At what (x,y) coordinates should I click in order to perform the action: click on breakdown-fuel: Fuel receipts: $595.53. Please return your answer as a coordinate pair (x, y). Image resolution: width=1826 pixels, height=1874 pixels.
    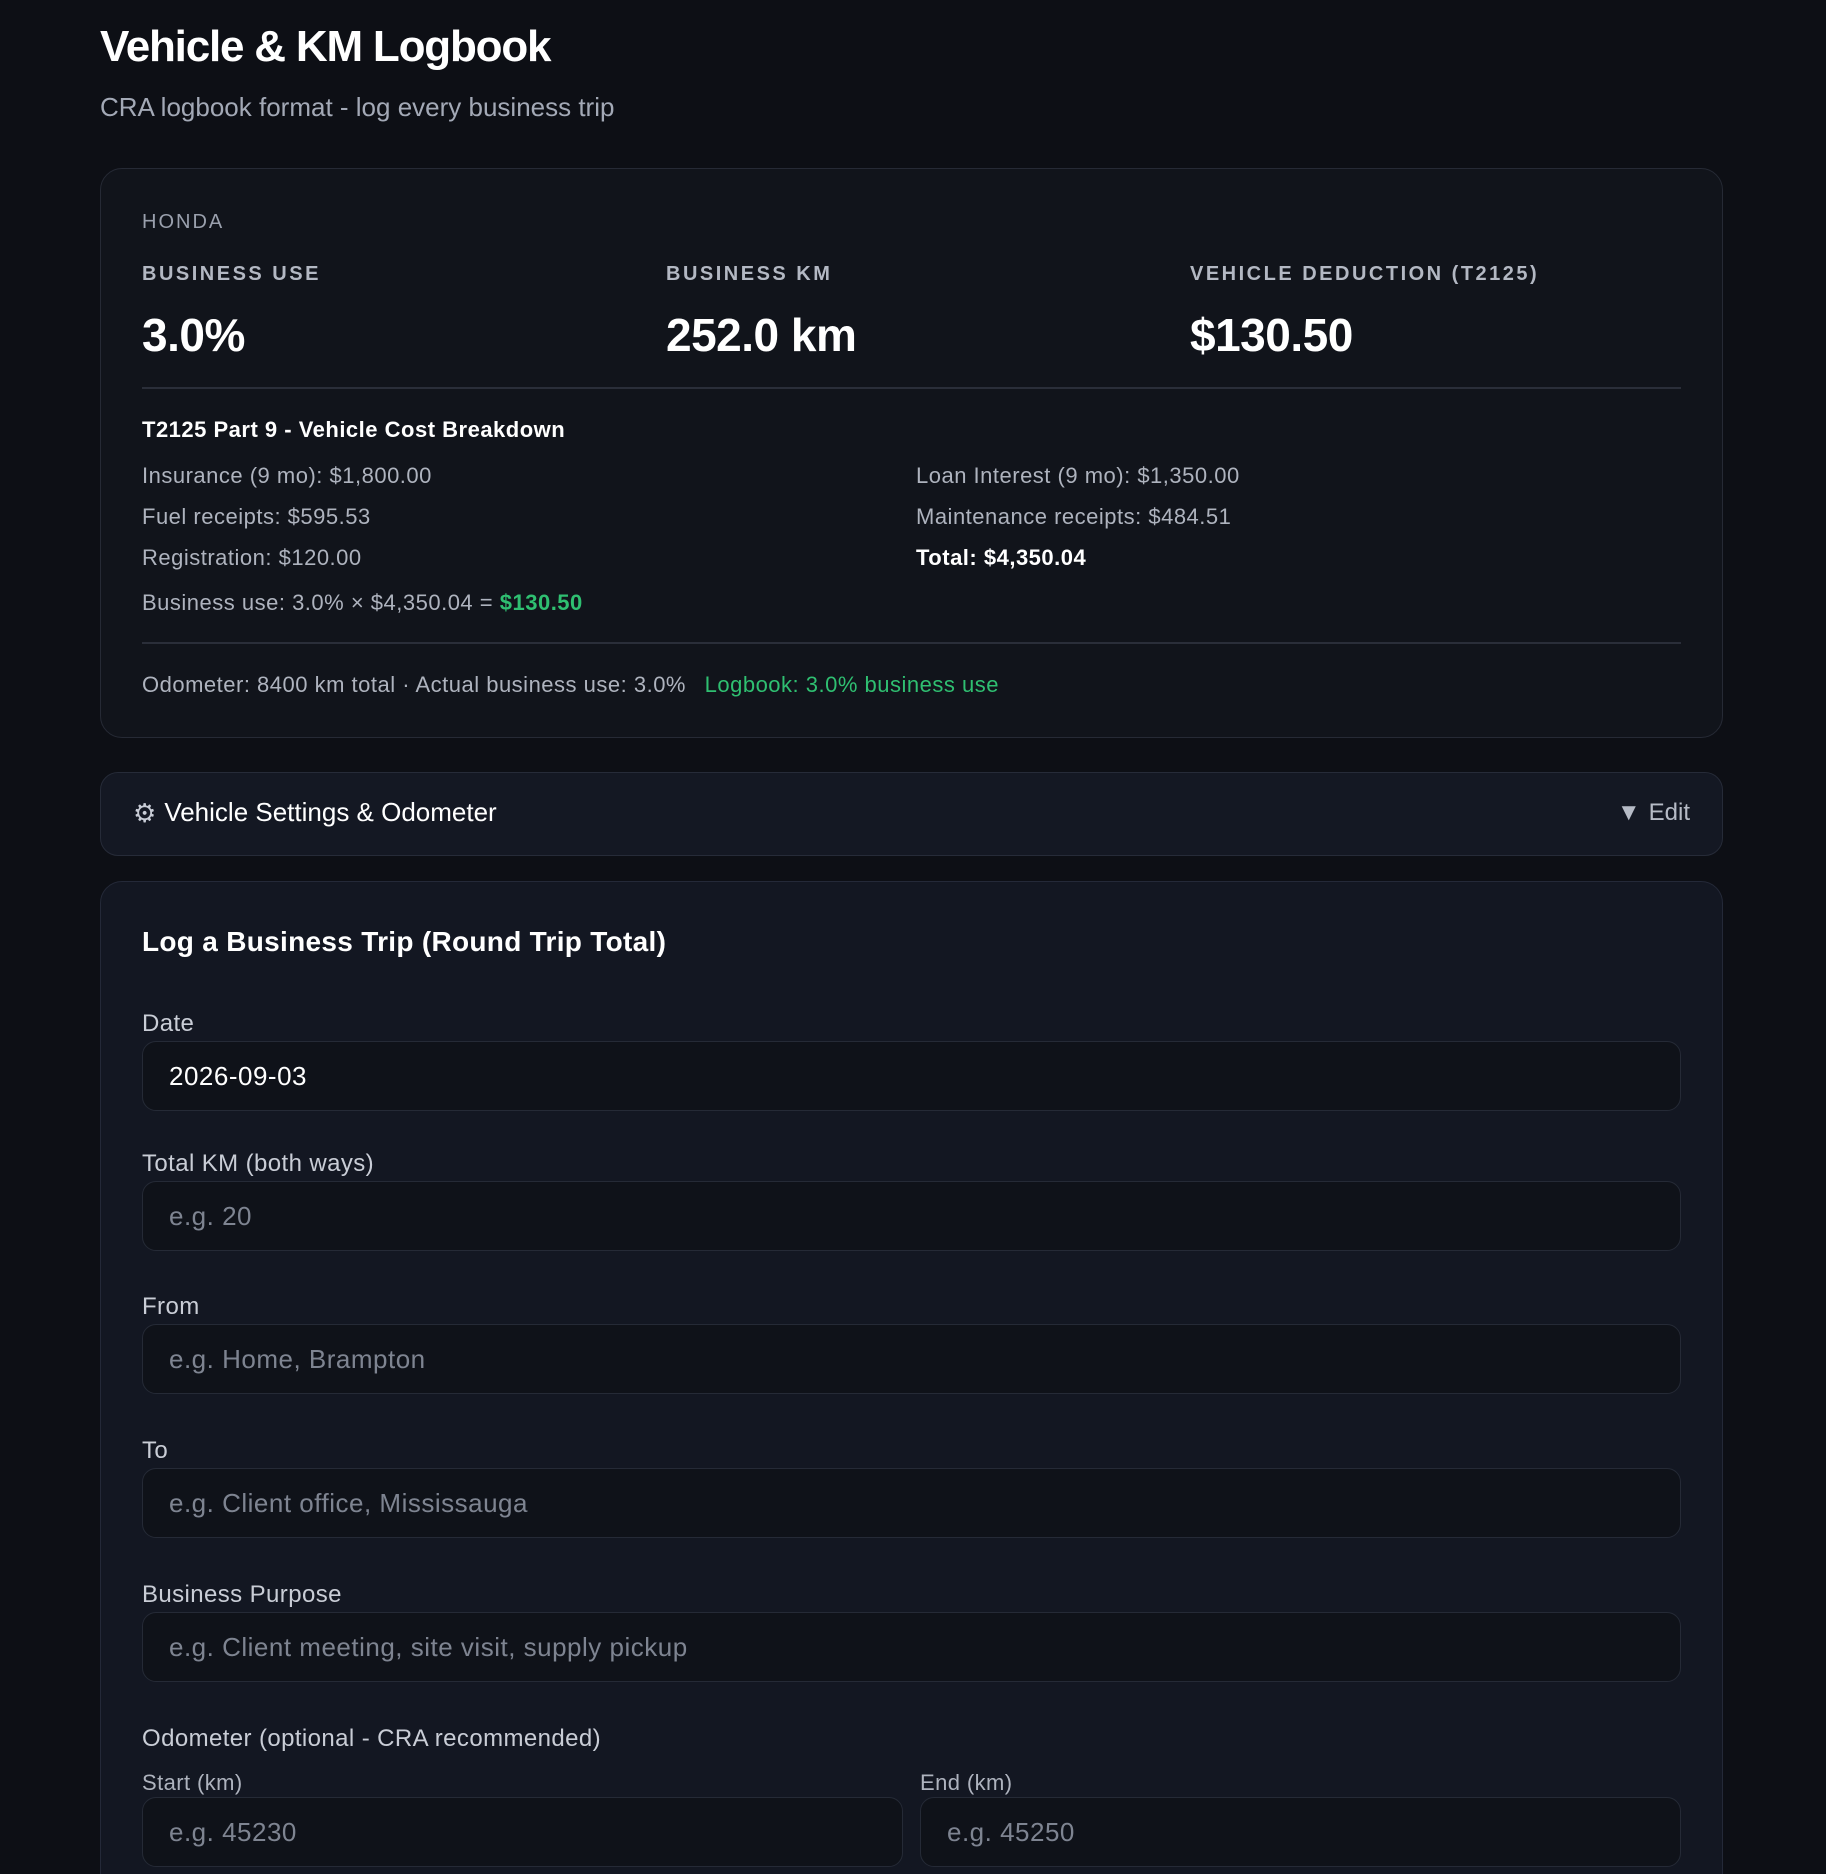
    Looking at the image, I should click on (256, 516).